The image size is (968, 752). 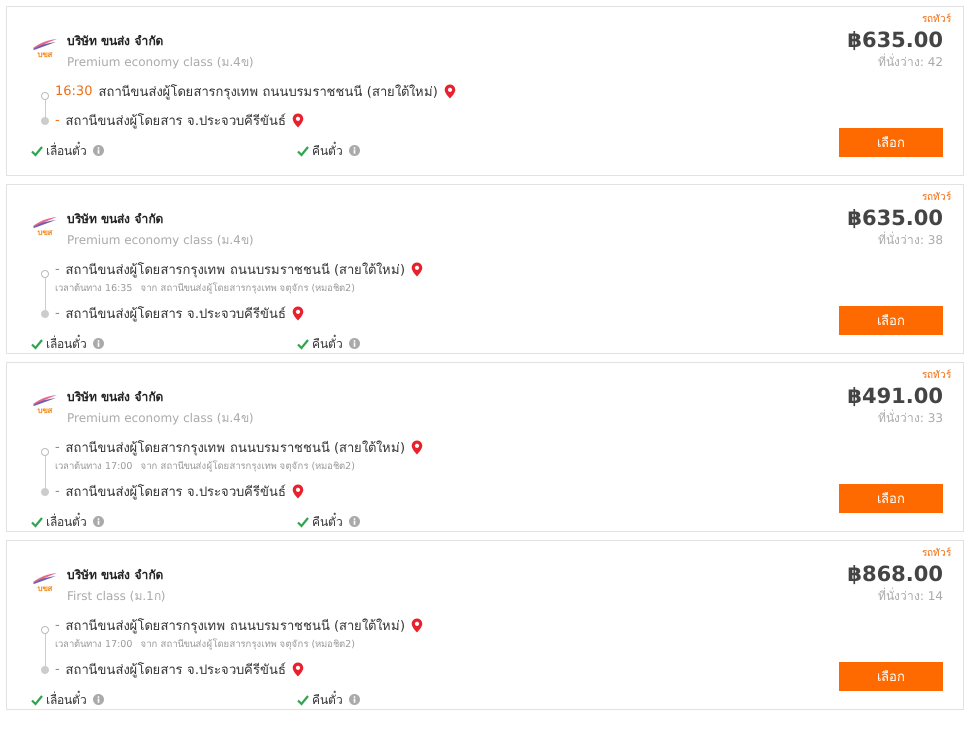 I want to click on departure-time: 16:30, so click(x=73, y=91).